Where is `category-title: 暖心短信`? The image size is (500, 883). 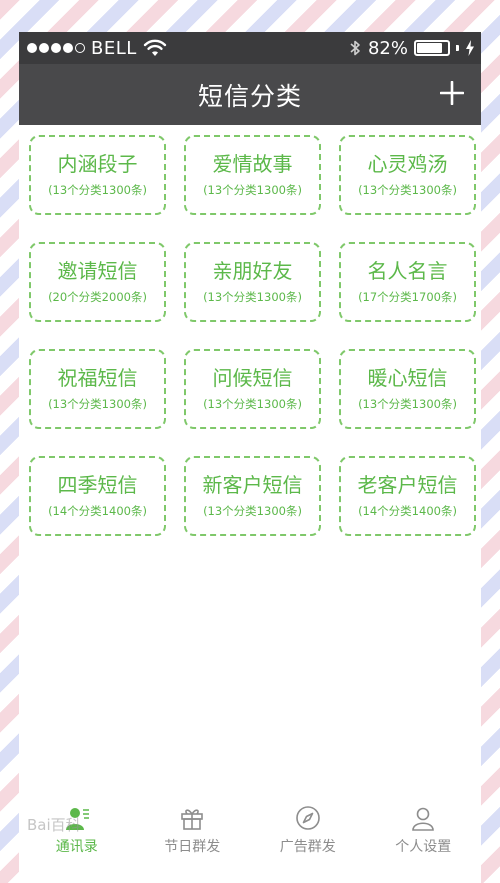
category-title: 暖心短信 is located at coordinates (407, 378).